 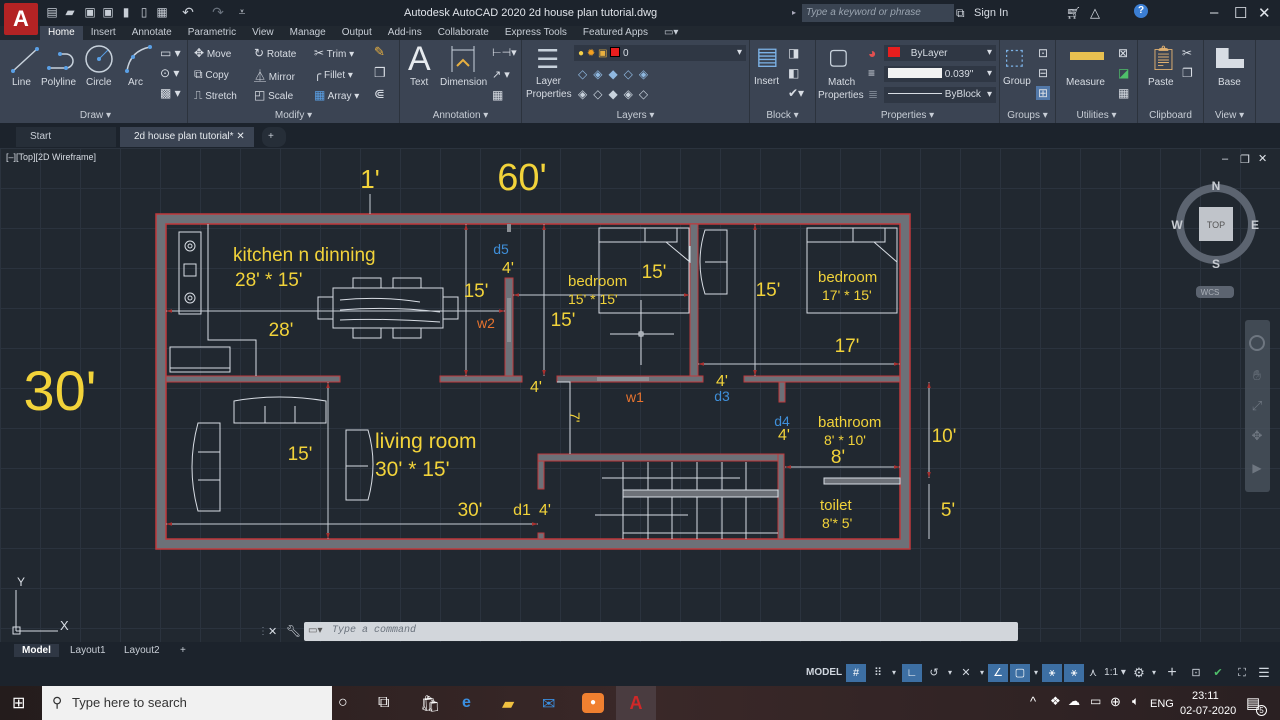 I want to click on windows-start-icon: ⊞, so click(x=18, y=703).